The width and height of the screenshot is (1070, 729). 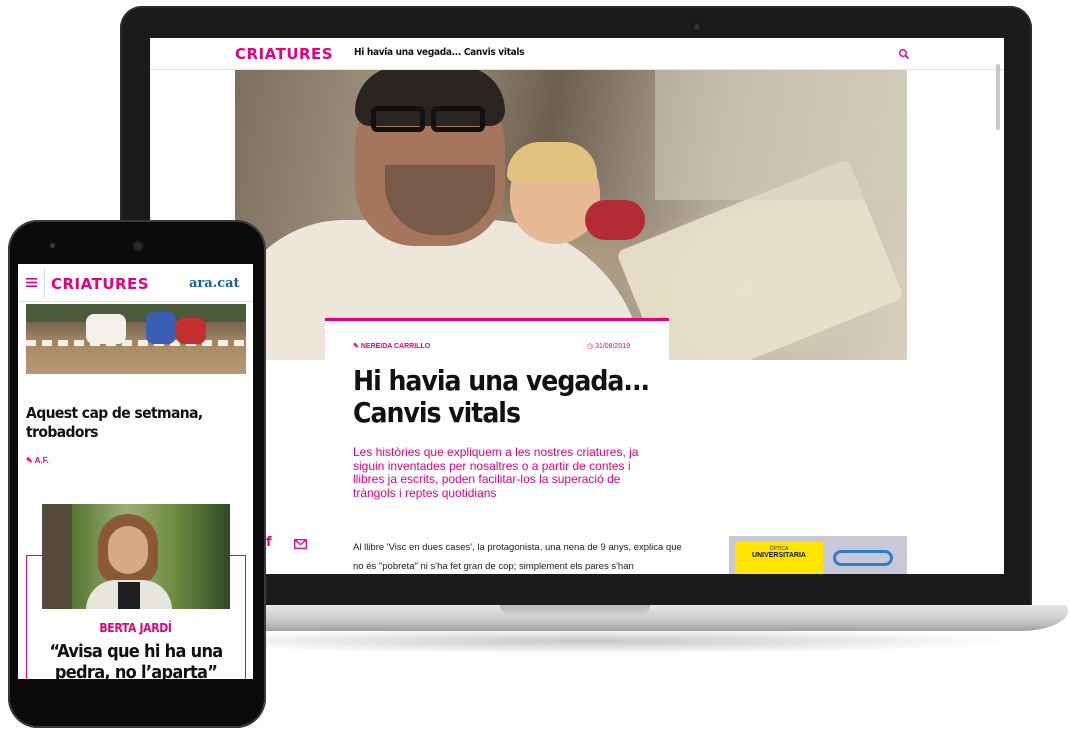 I want to click on author-photo, so click(x=136, y=556).